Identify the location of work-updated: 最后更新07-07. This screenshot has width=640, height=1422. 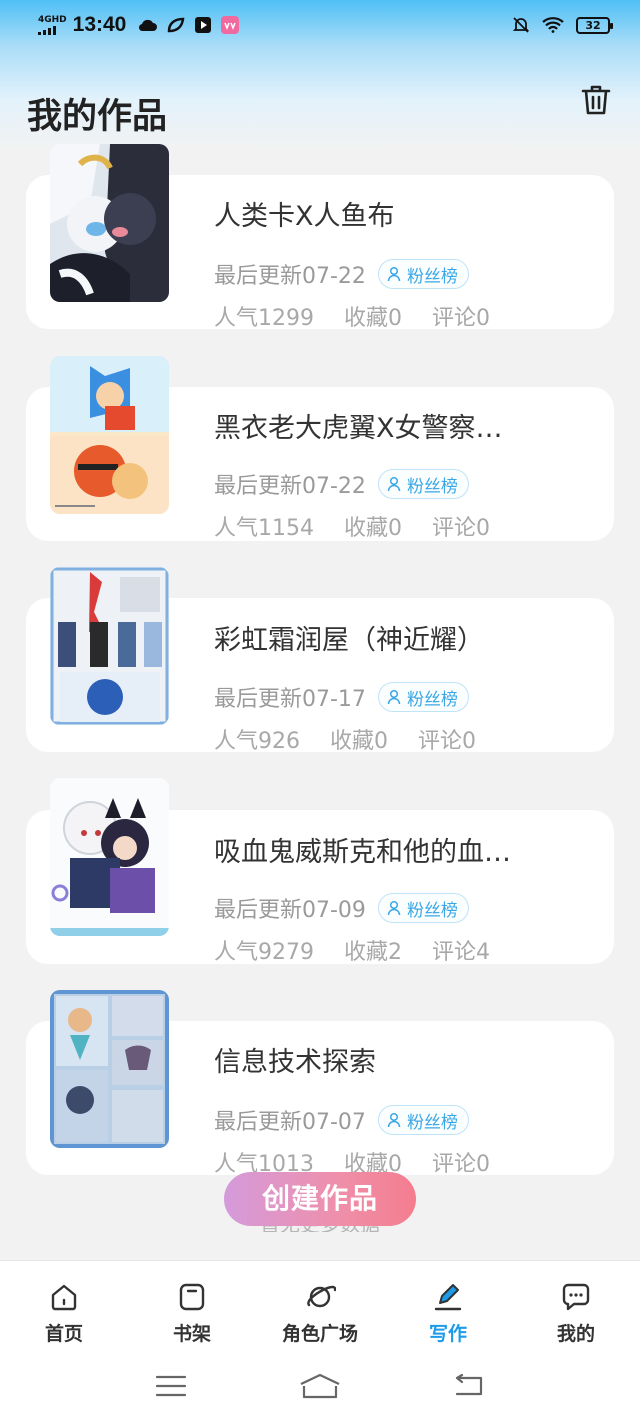
(290, 1122).